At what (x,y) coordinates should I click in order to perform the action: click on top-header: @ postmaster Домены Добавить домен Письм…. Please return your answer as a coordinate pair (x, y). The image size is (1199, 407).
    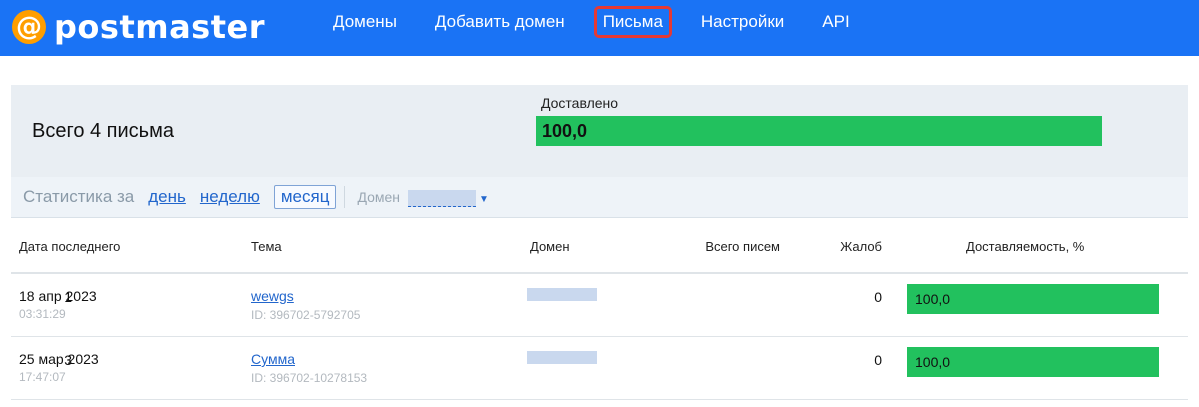
    Looking at the image, I should click on (599, 28).